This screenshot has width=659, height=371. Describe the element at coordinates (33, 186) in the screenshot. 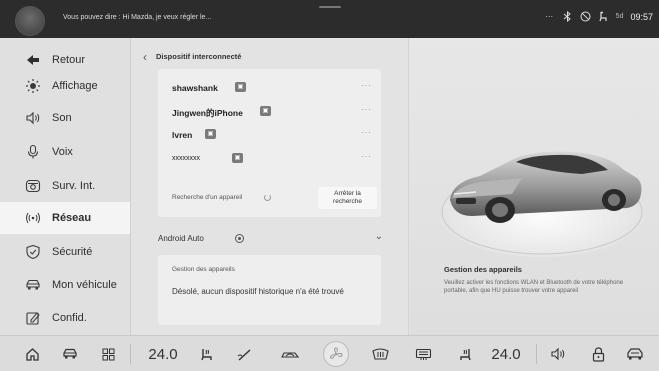

I see `camera-icon` at that location.